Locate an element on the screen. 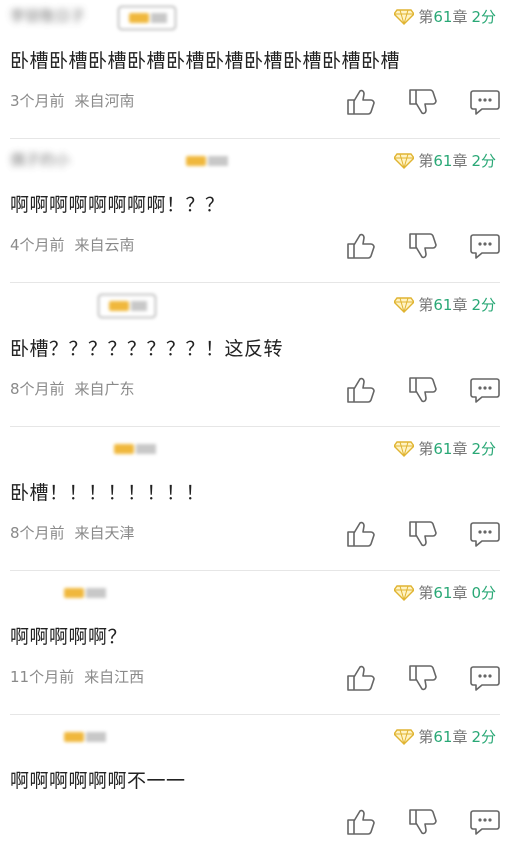  comment-text: 卧槽卧槽卧槽卧槽卧槽卧槽卧槽卧槽卧槽卧槽 is located at coordinates (205, 61).